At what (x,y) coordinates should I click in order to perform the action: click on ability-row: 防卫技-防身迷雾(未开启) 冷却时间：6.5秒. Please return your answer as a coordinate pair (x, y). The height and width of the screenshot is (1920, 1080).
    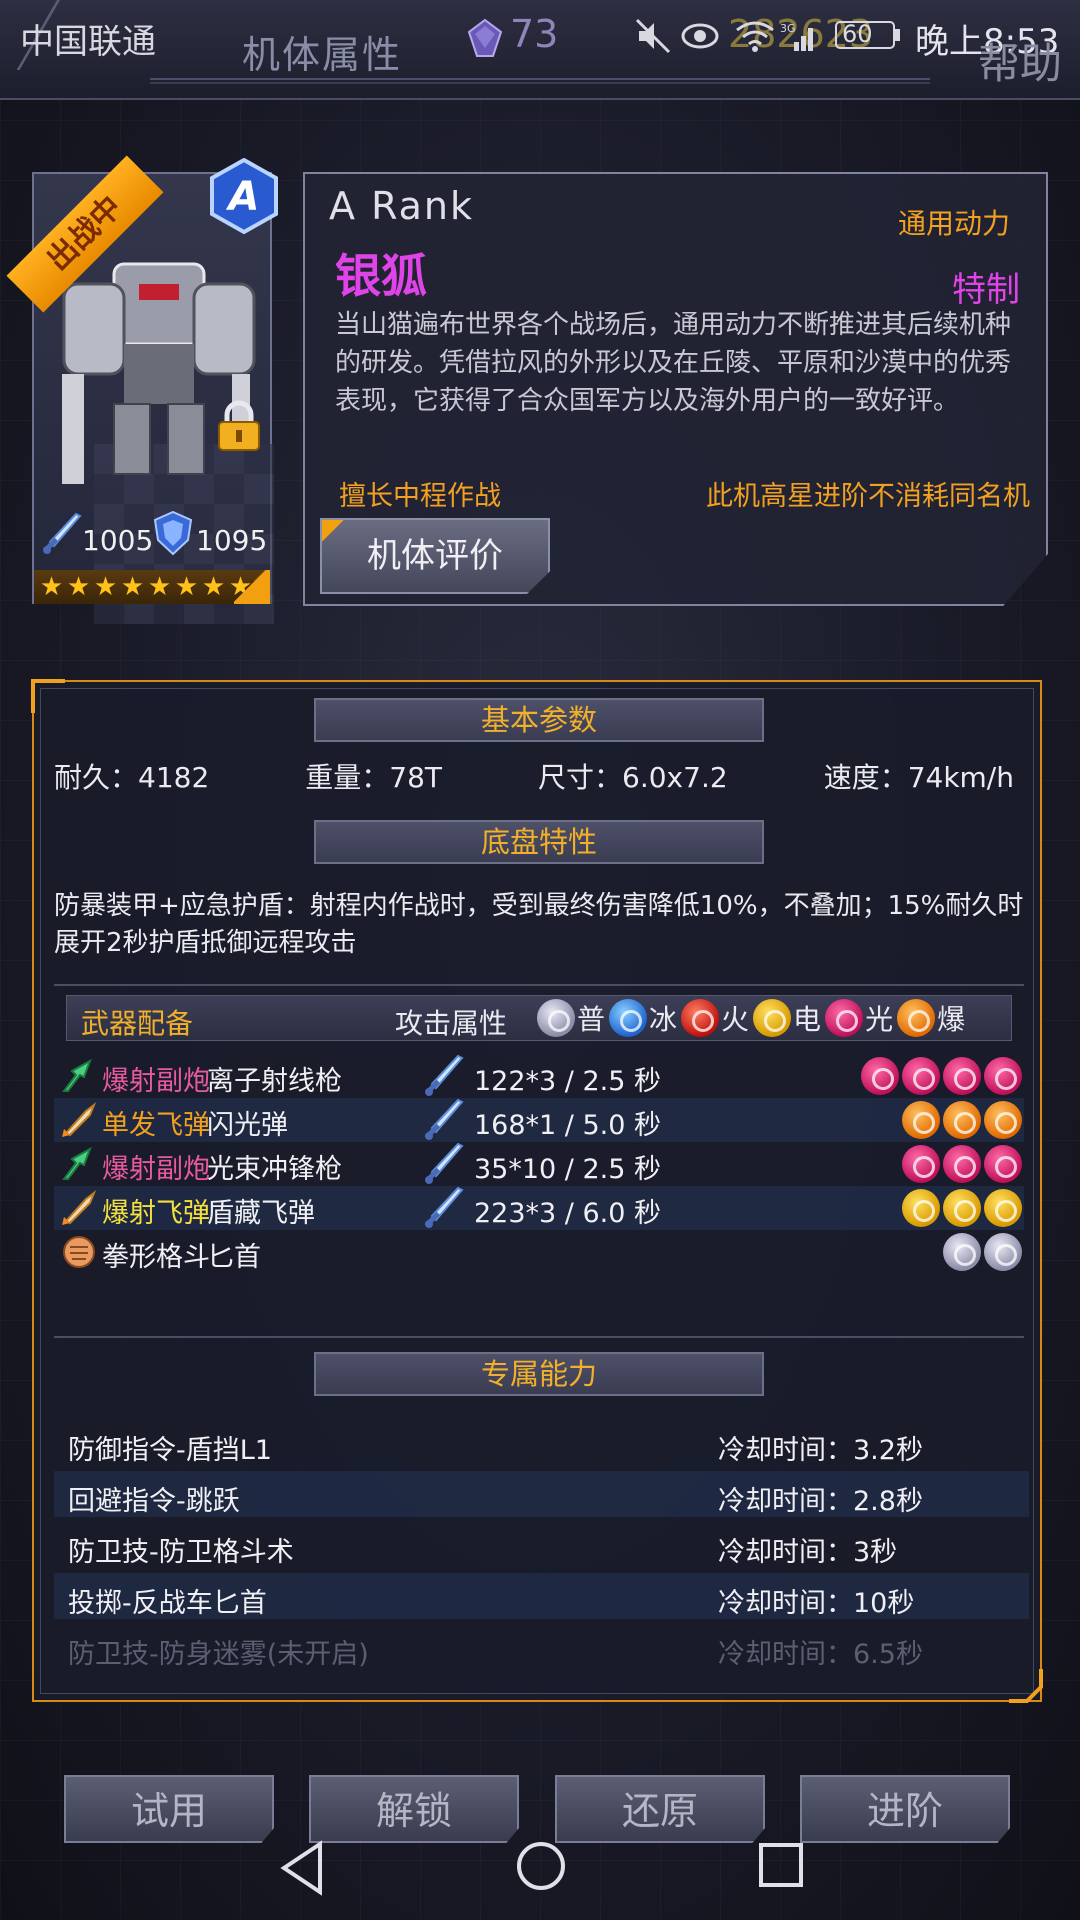
    Looking at the image, I should click on (541, 1647).